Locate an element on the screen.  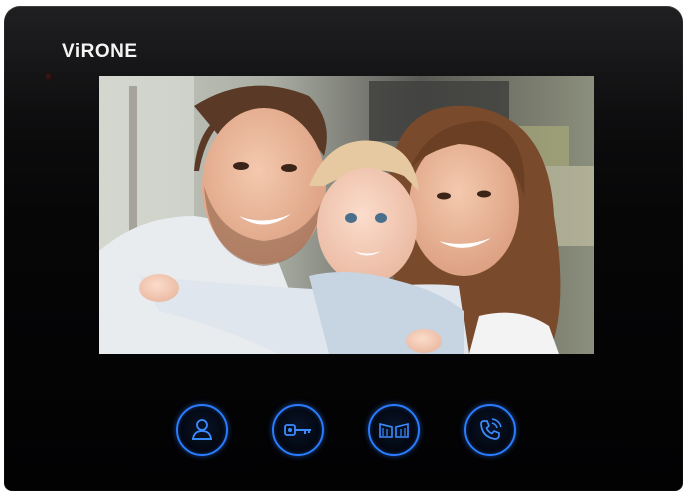
unlock-button is located at coordinates (298, 430).